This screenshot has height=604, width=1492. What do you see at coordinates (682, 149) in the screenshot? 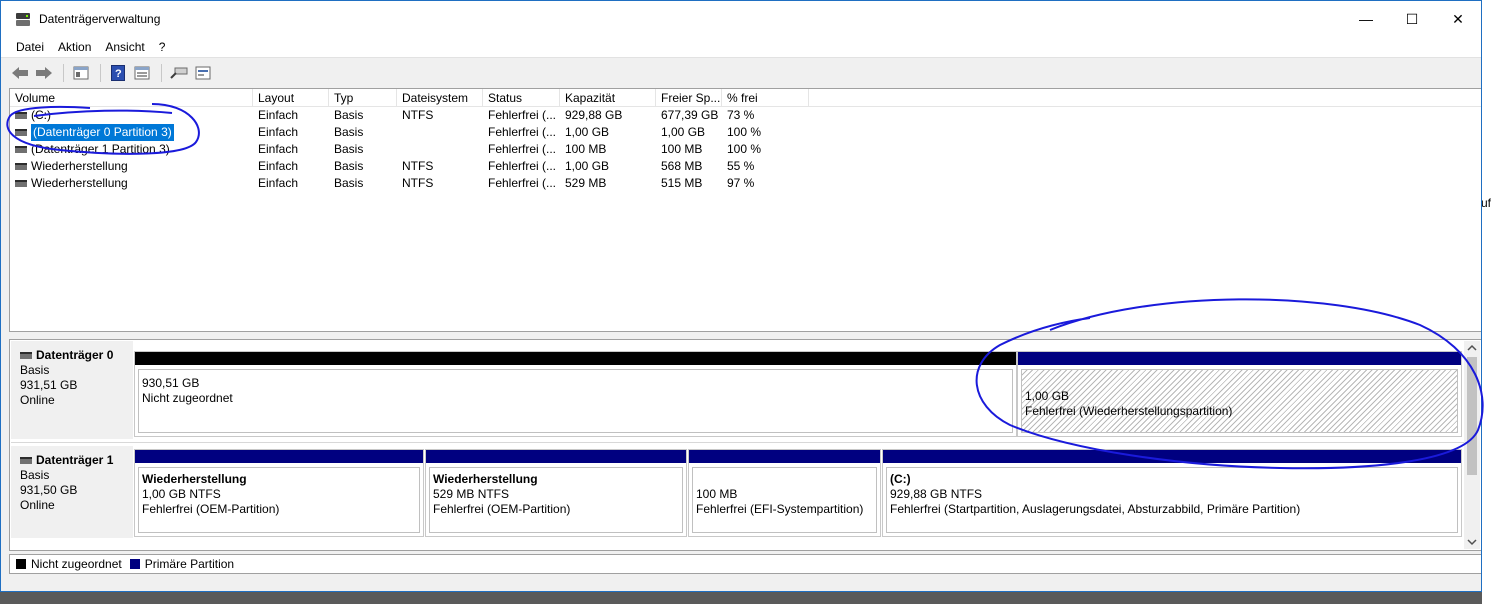
I see `table-cell-freier-speicher: 100 MB` at bounding box center [682, 149].